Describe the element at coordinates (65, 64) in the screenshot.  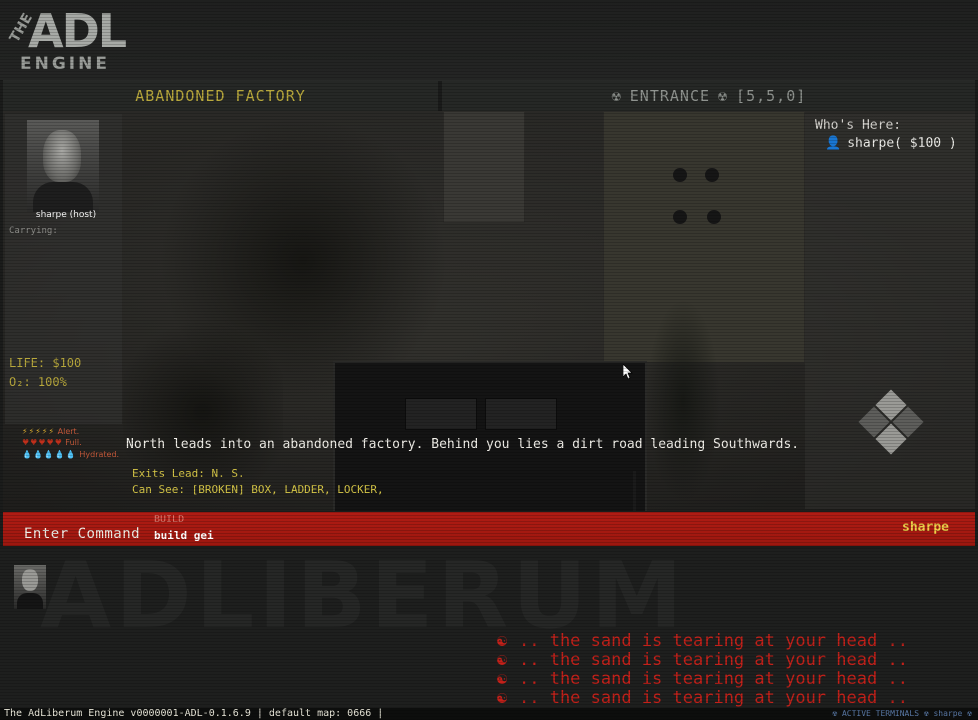
I see `logo-engine: ENGINE` at that location.